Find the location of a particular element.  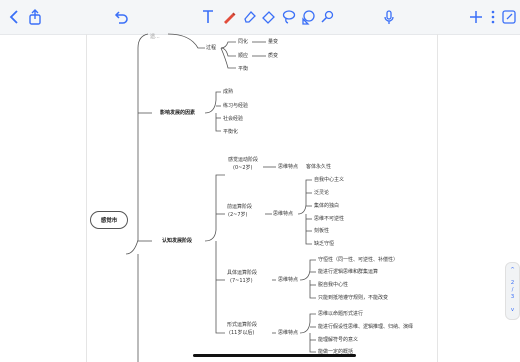

home-indicator is located at coordinates (274, 355).